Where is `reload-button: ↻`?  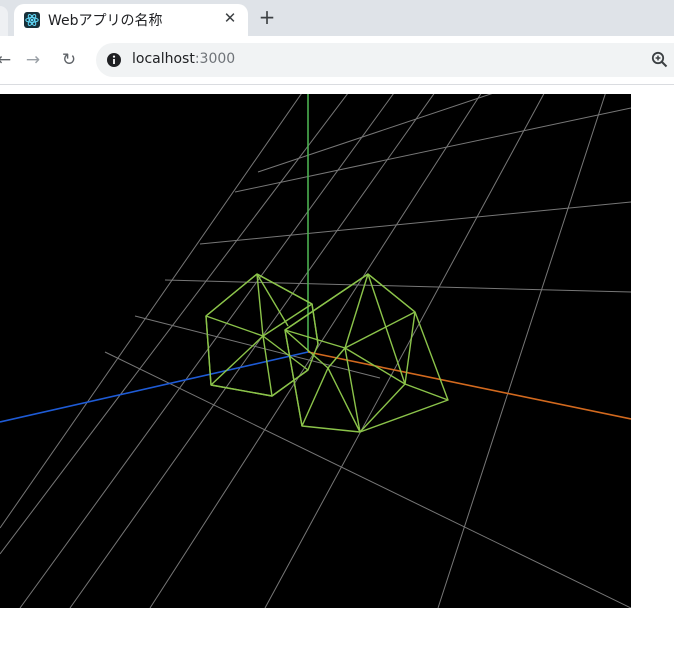
reload-button: ↻ is located at coordinates (69, 60).